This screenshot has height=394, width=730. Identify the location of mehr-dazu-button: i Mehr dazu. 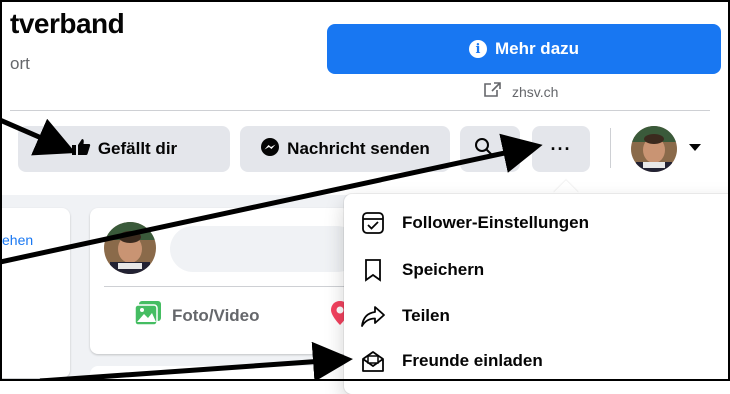
(524, 49).